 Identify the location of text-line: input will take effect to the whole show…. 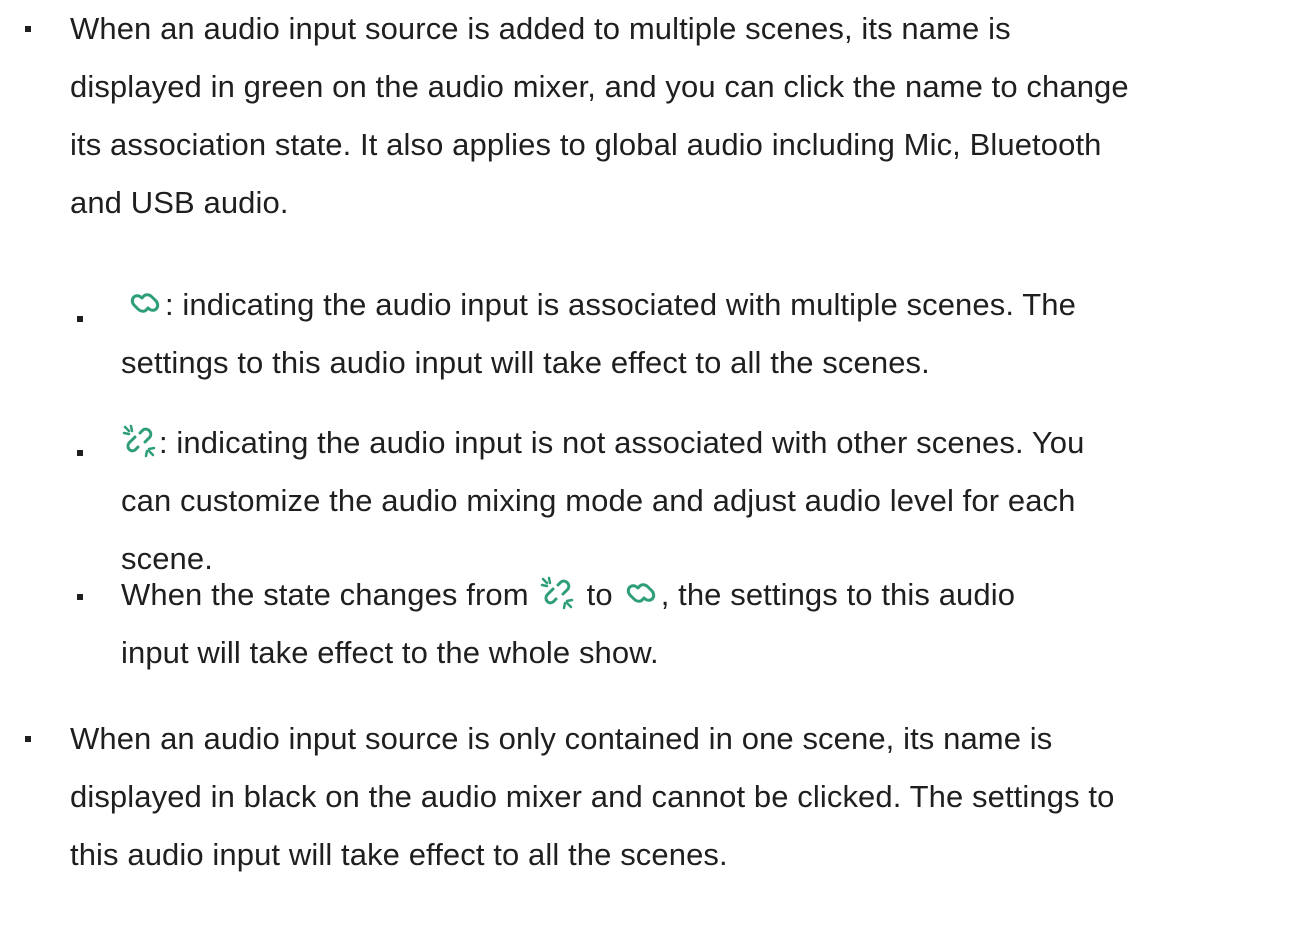
(390, 652).